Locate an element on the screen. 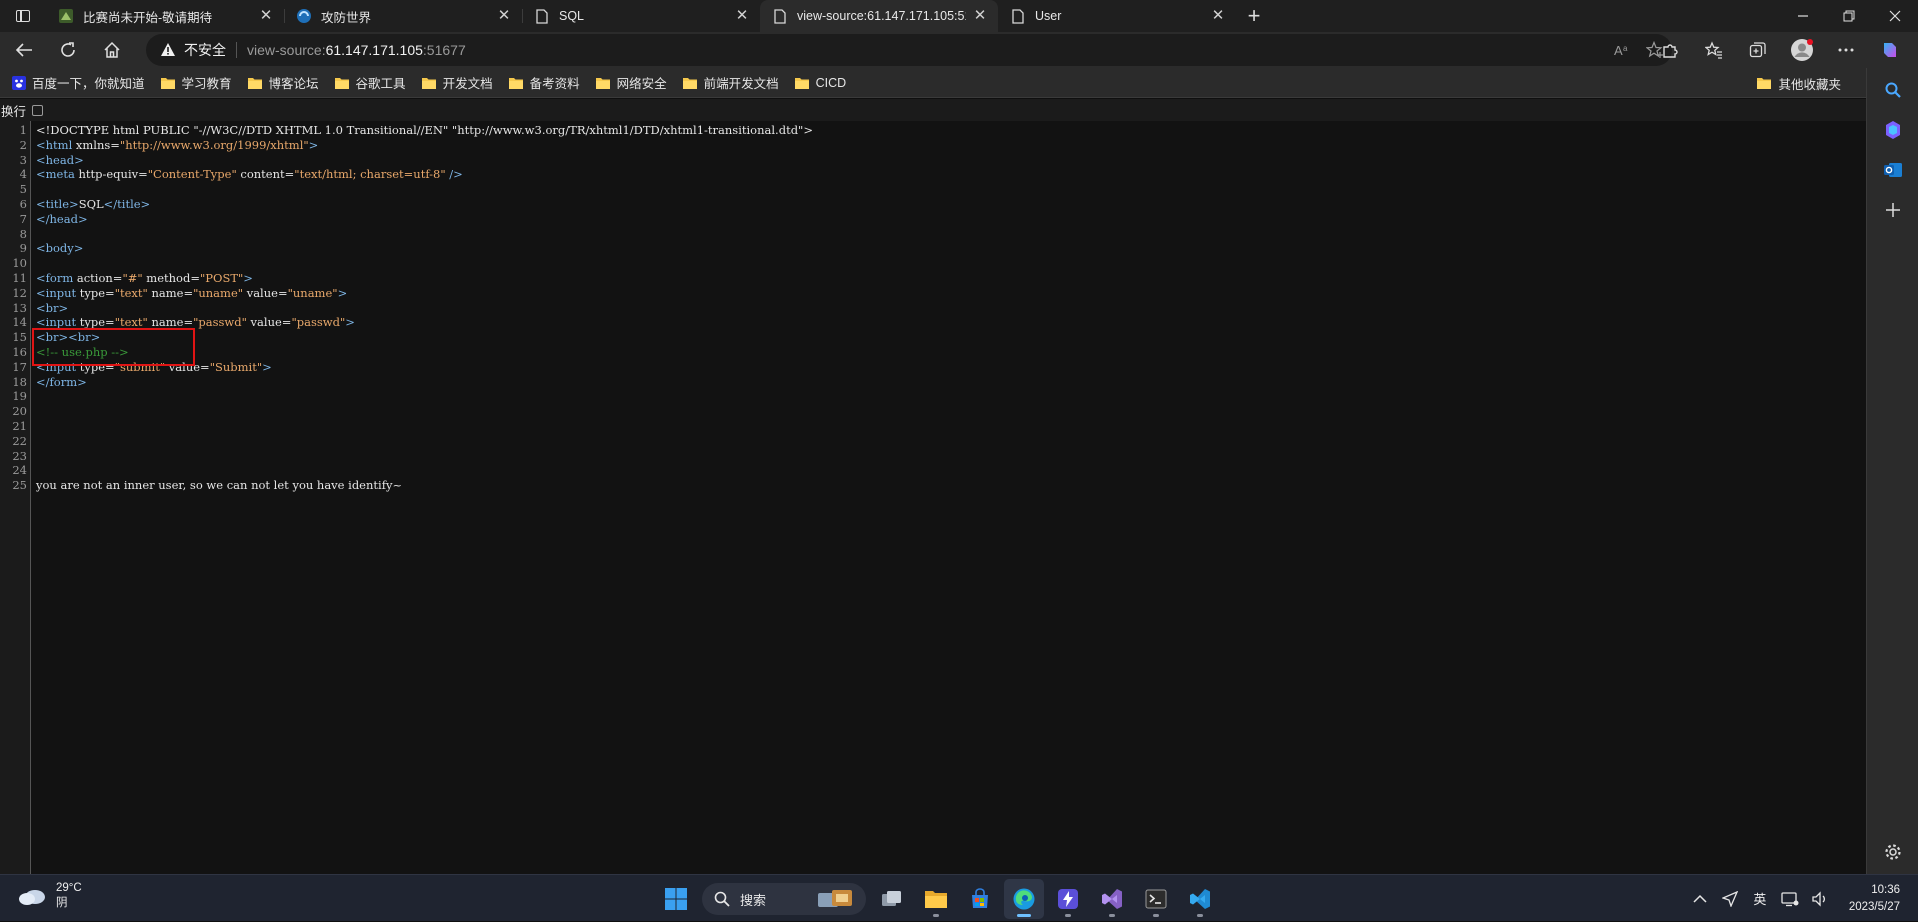 Image resolution: width=1918 pixels, height=922 pixels. source-line: 21 is located at coordinates (19, 426).